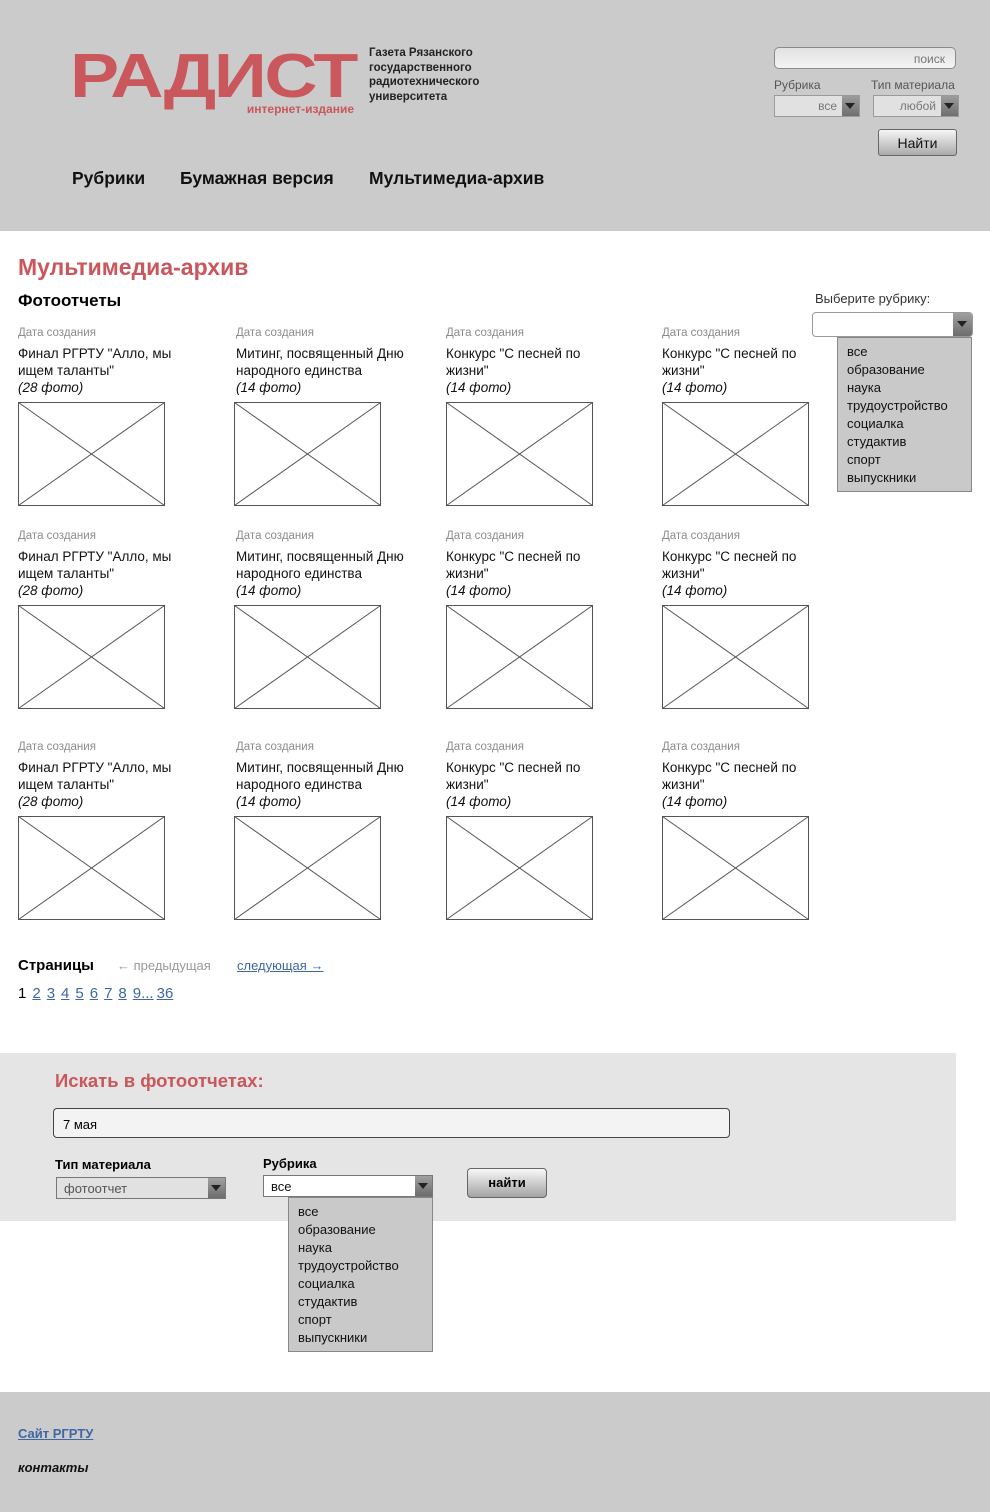 The height and width of the screenshot is (1512, 990). I want to click on nav-item-paper-version: Бумажная версия, so click(257, 178).